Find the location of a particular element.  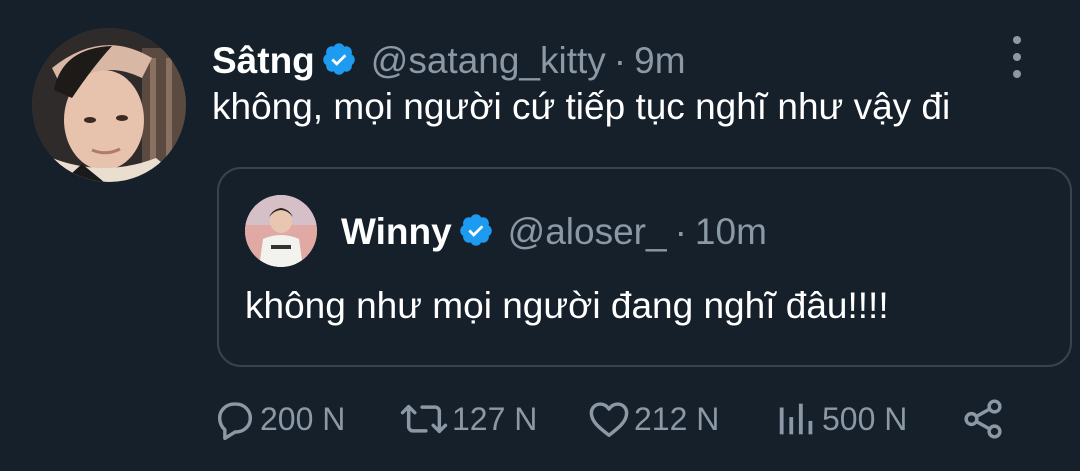

author-avatar is located at coordinates (109, 105).